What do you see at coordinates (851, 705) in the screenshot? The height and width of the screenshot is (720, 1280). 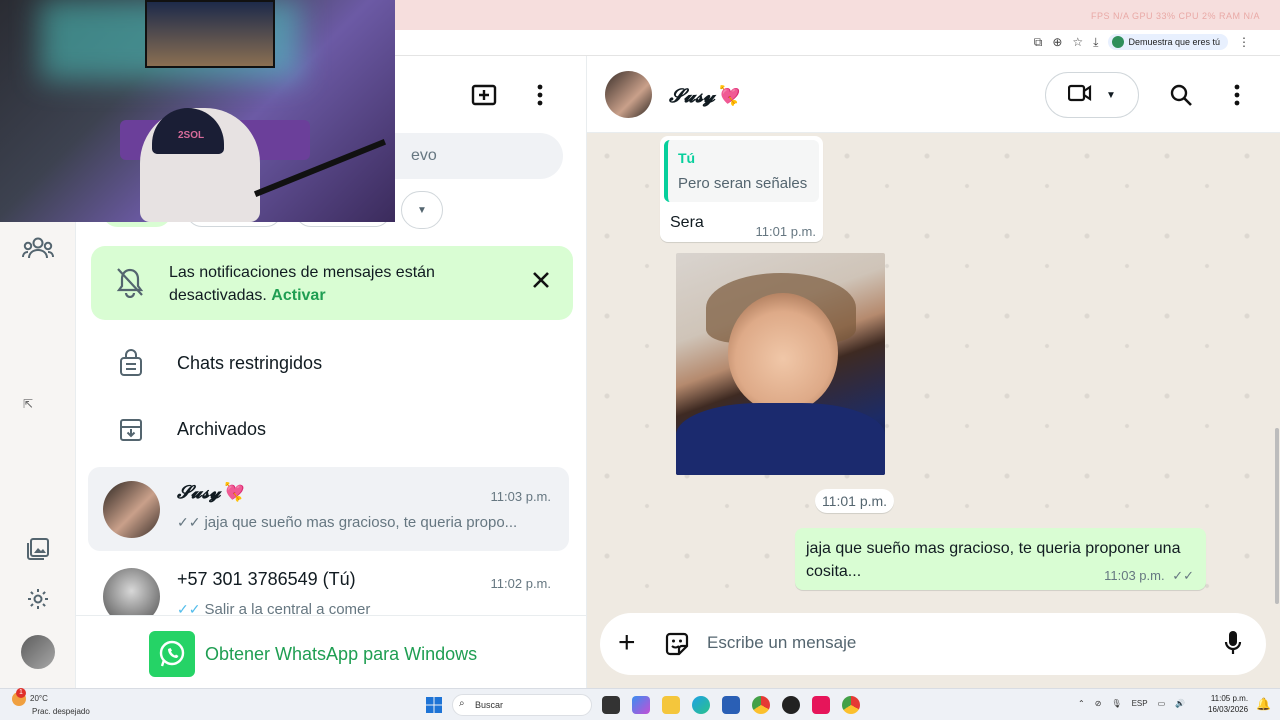 I see `chrome-profile-icon` at bounding box center [851, 705].